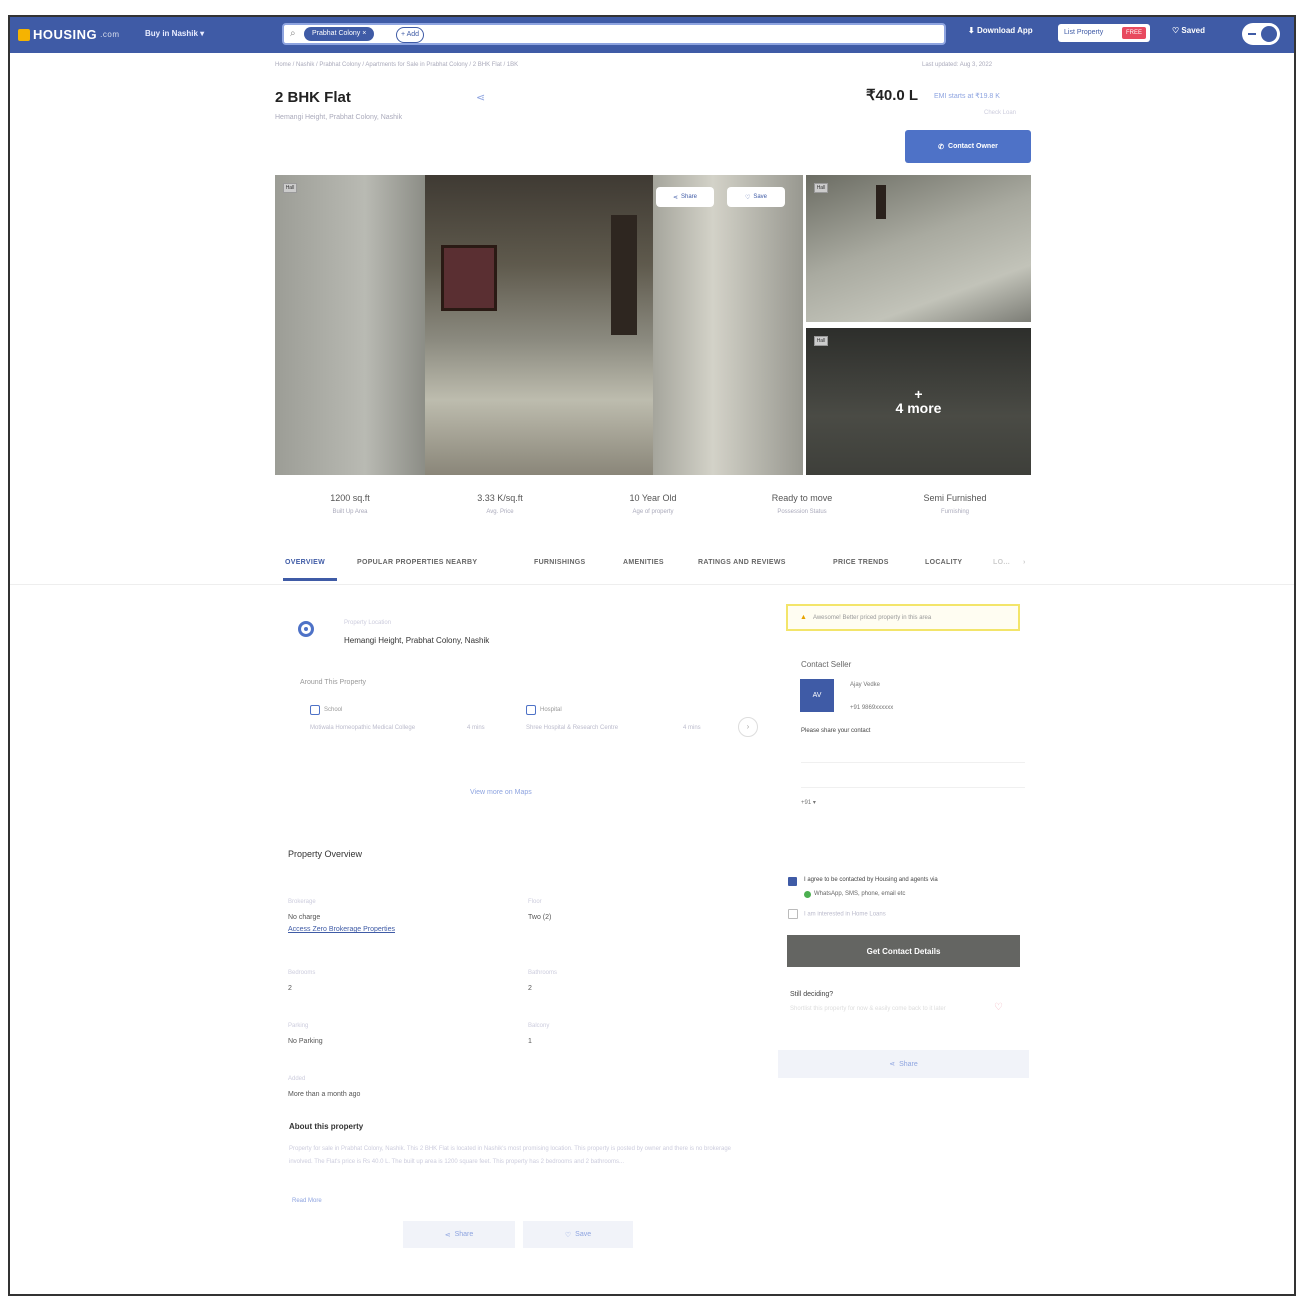 This screenshot has width=1304, height=1301. Describe the element at coordinates (202, 33) in the screenshot. I see `chevron-down-icon: ▾` at that location.